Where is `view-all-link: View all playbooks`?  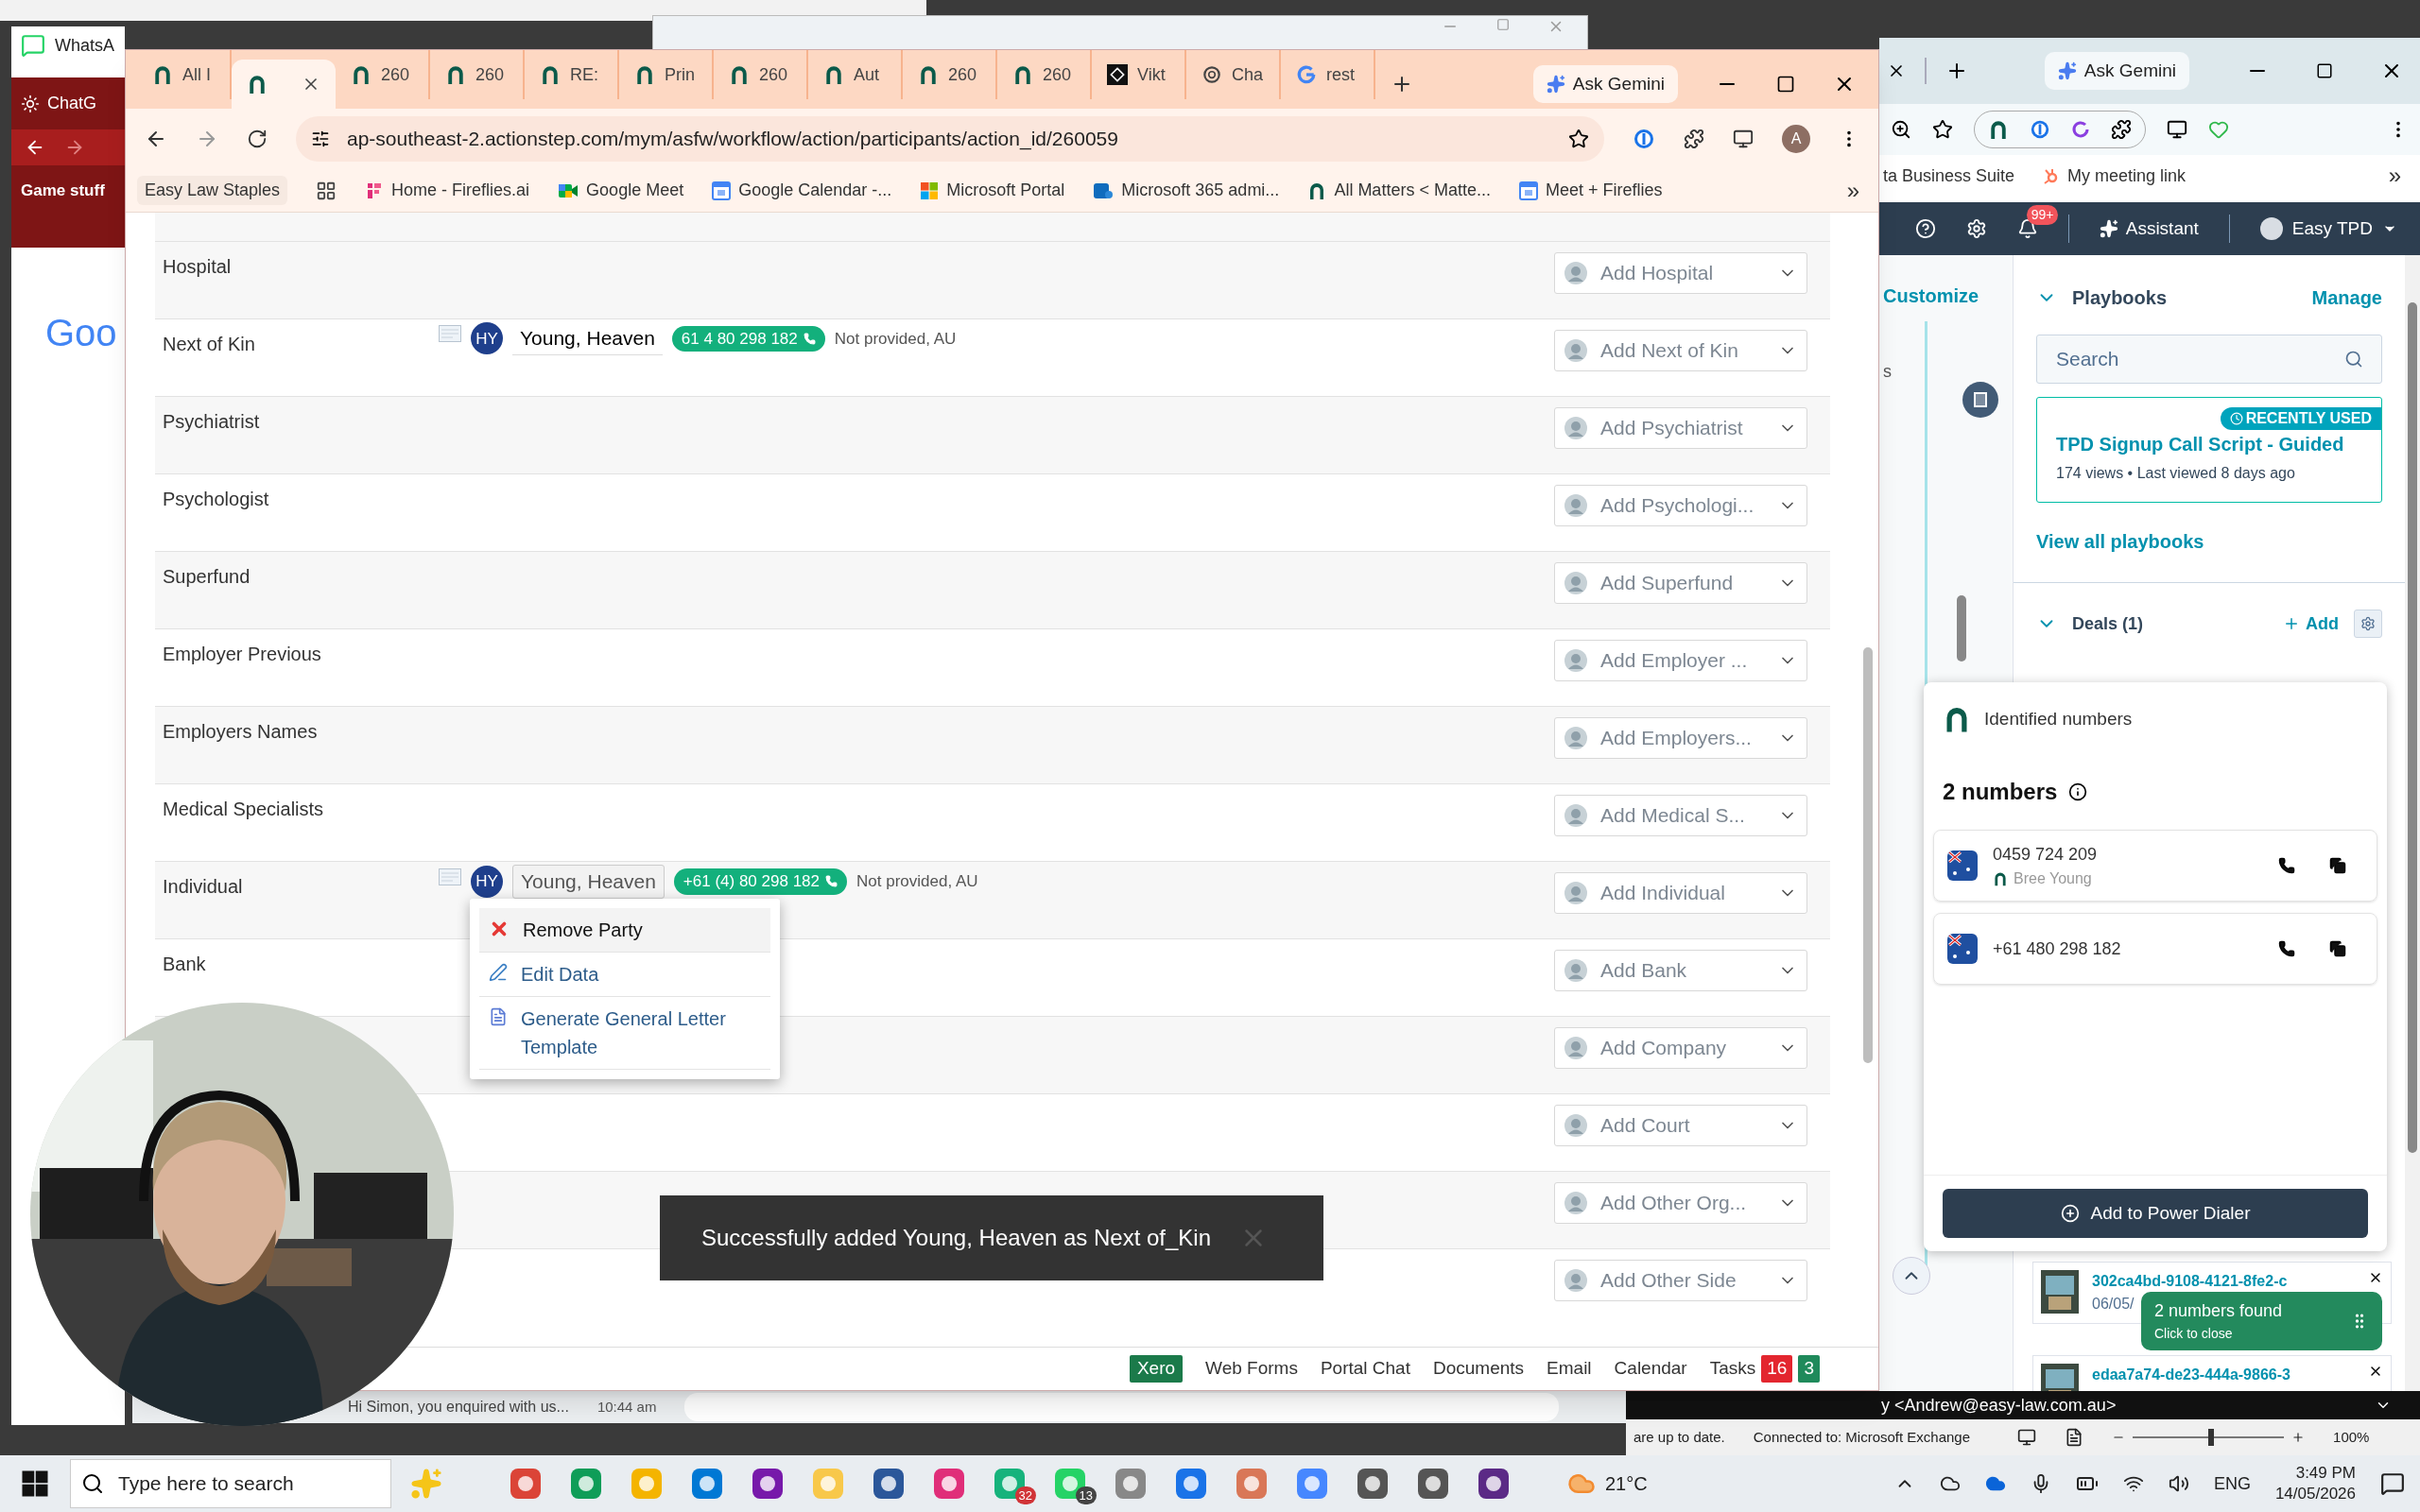
view-all-link: View all playbooks is located at coordinates (2209, 541).